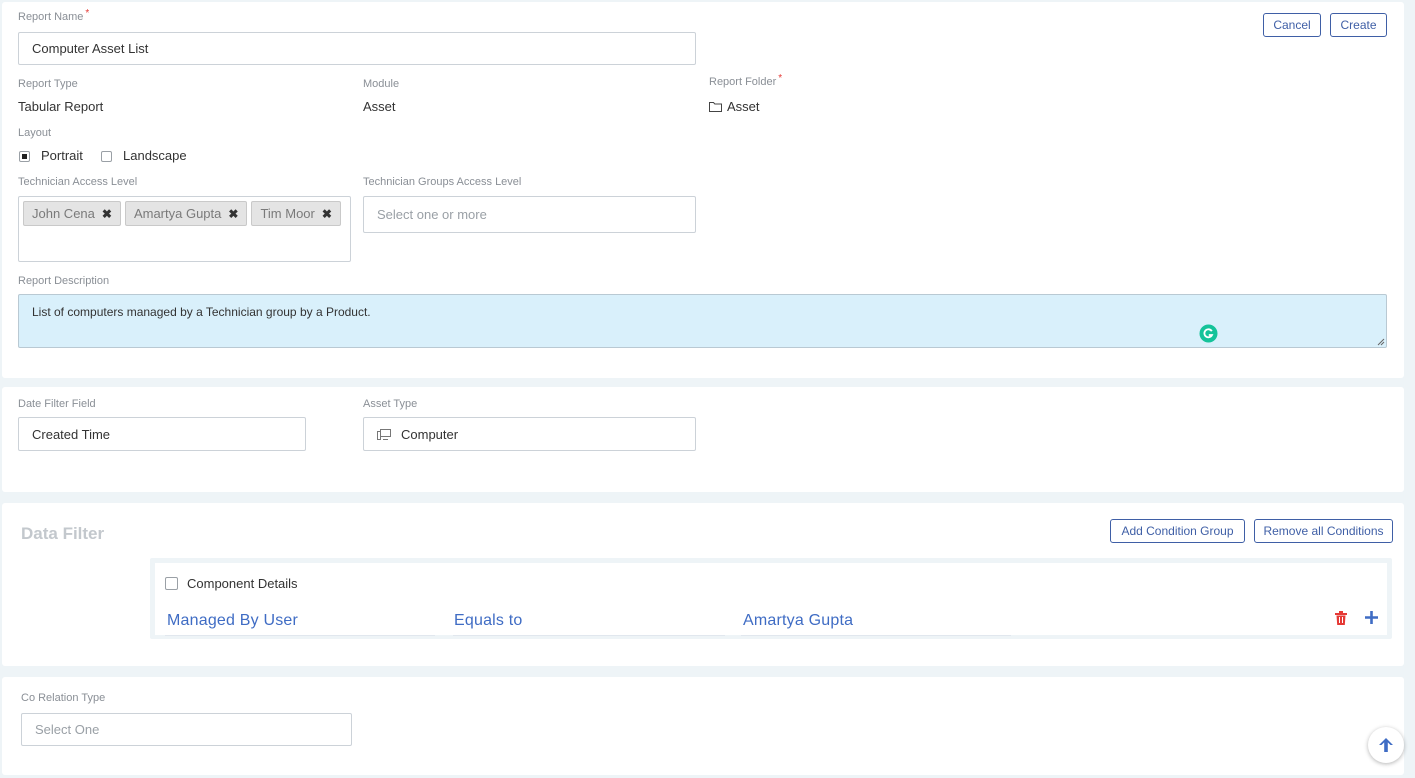 The image size is (1415, 778). I want to click on asset-type-label: Asset Type, so click(390, 404).